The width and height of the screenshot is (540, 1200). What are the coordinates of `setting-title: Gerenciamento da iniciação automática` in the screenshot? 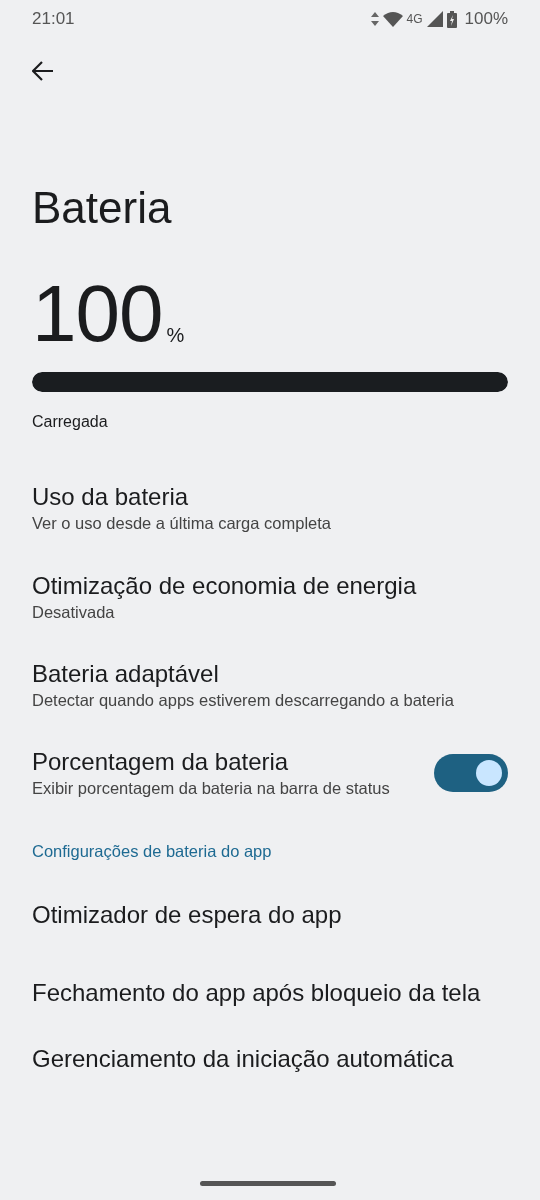 It's located at (243, 1059).